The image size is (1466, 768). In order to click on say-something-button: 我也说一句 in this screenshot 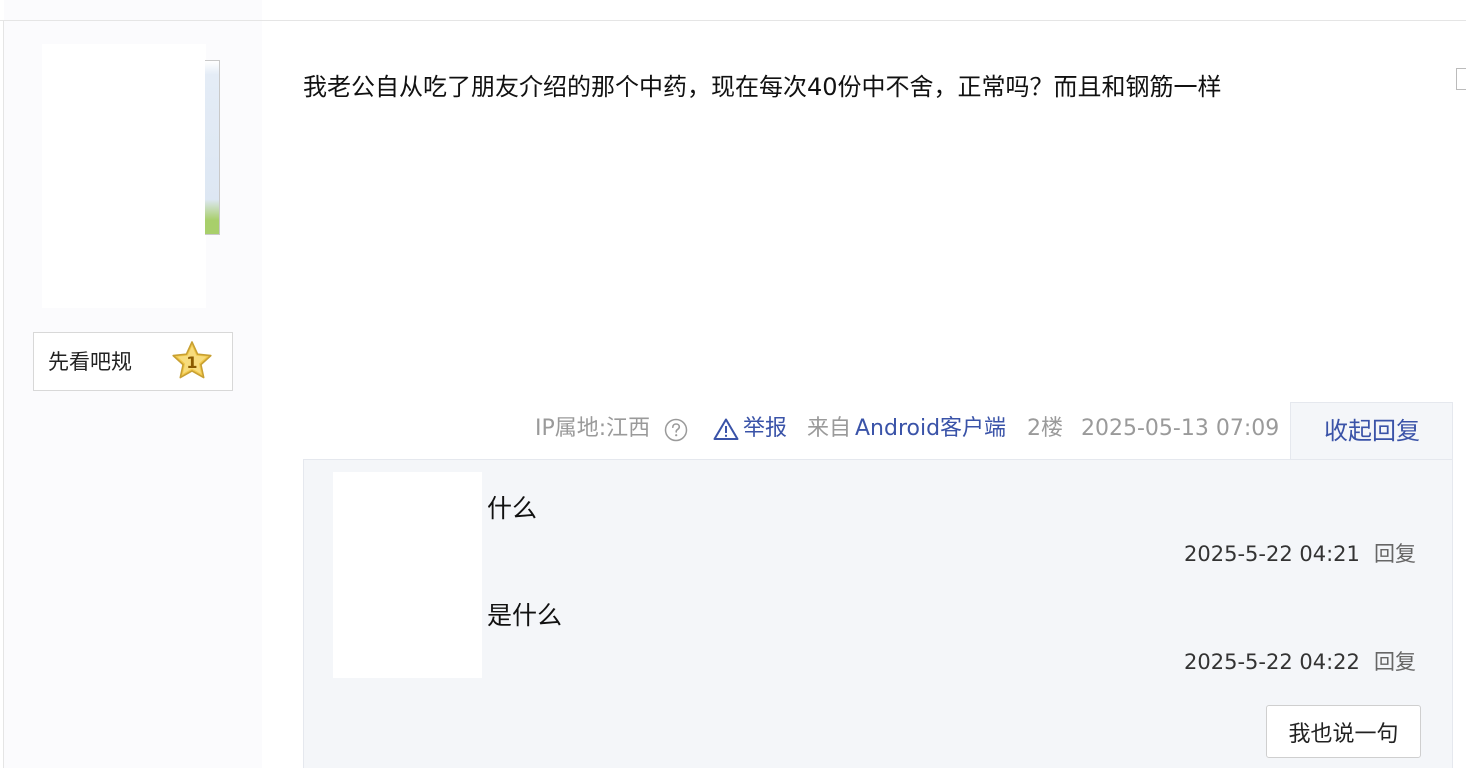, I will do `click(1343, 731)`.